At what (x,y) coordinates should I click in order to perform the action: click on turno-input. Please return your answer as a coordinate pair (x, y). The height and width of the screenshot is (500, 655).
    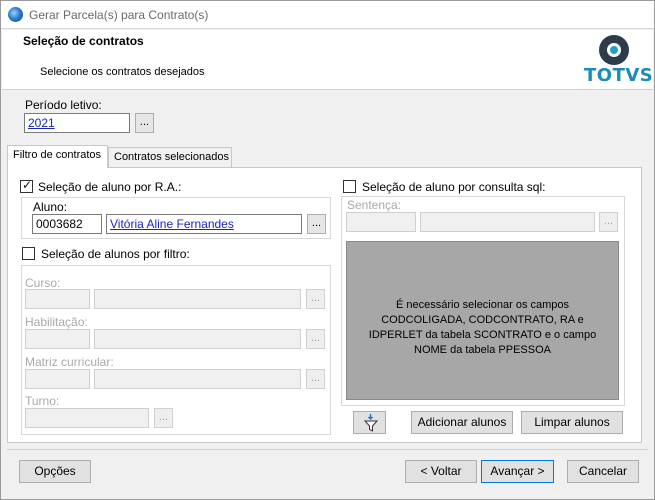
    Looking at the image, I should click on (87, 418).